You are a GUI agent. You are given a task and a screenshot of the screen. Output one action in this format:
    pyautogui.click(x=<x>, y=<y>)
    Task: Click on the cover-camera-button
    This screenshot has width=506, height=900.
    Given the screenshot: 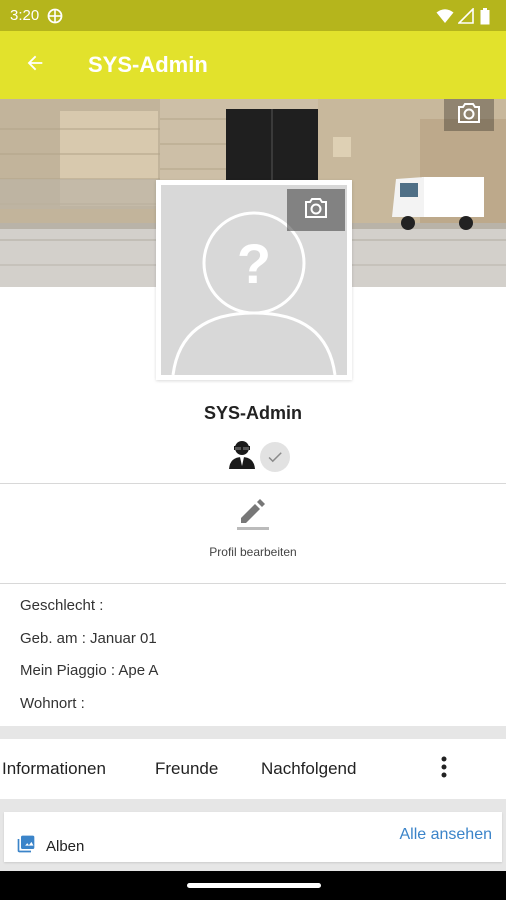 What is the action you would take?
    pyautogui.click(x=469, y=115)
    